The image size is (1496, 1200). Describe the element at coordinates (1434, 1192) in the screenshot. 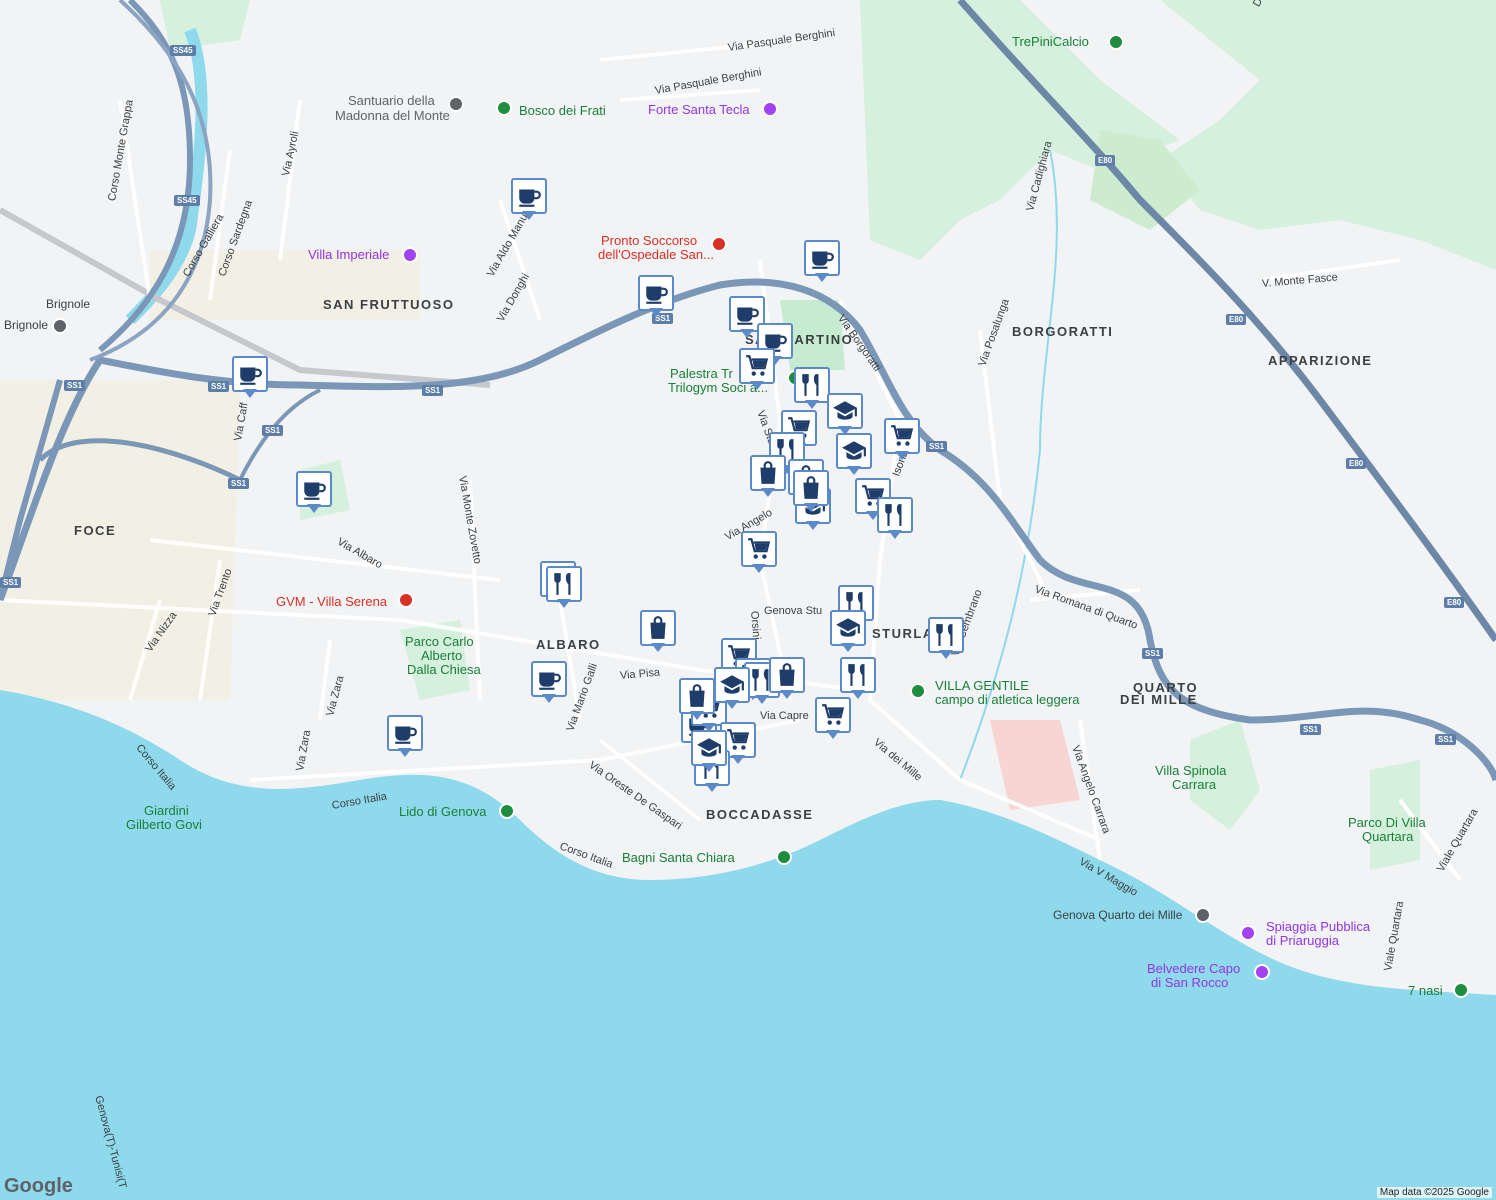

I see `map-credit: Map data ©2025 Google` at that location.